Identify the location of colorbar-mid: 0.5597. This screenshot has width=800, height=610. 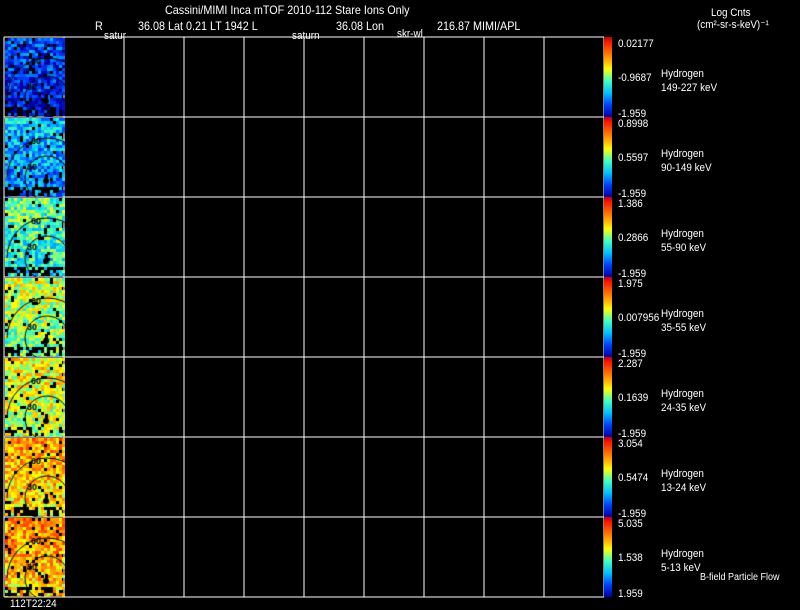
(633, 158).